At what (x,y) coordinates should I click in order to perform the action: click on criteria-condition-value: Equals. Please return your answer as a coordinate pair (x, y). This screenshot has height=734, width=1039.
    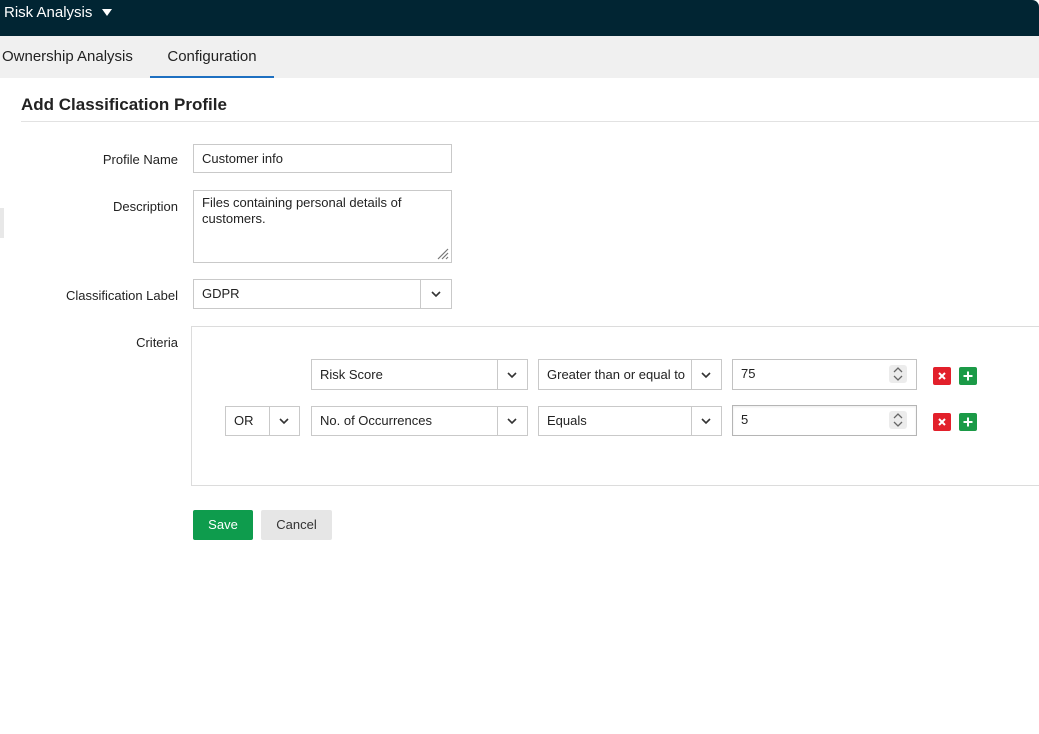
    Looking at the image, I should click on (567, 420).